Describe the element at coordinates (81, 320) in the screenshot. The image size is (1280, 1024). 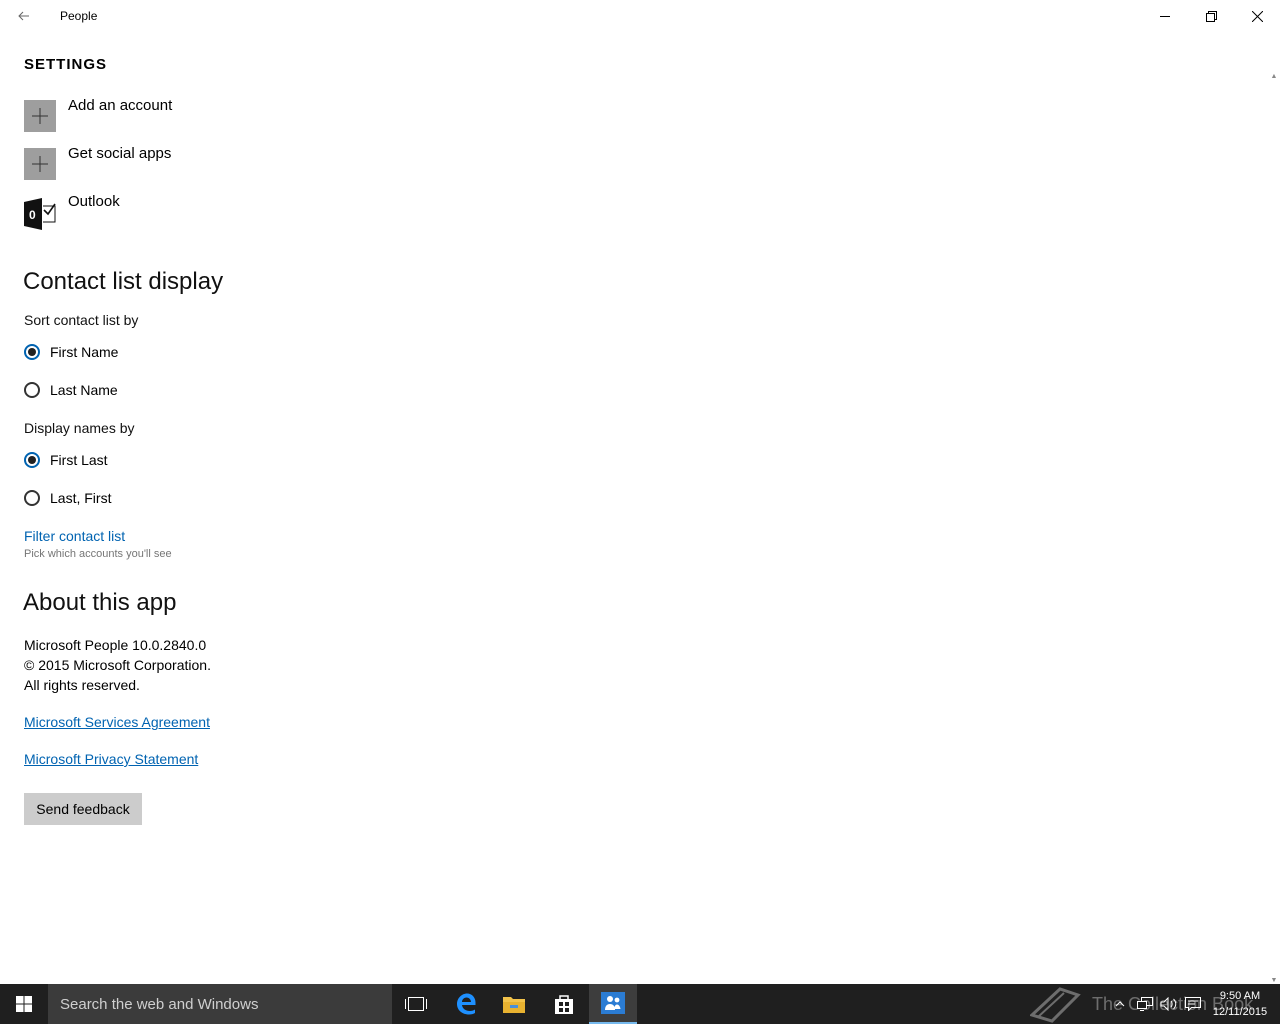
I see `sort-label: Sort contact list by` at that location.